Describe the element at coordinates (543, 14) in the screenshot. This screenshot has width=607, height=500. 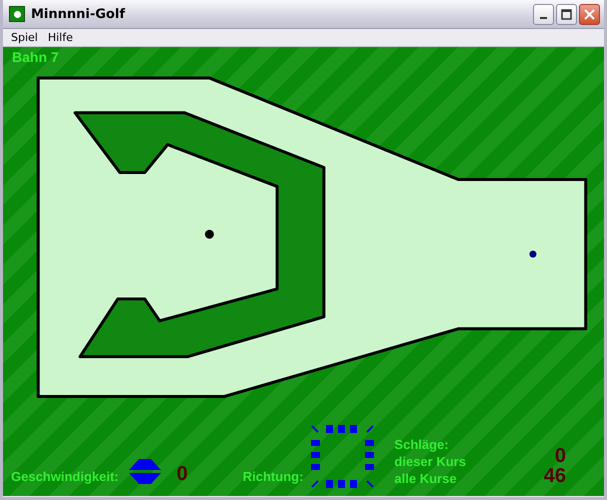
I see `minimize-button` at that location.